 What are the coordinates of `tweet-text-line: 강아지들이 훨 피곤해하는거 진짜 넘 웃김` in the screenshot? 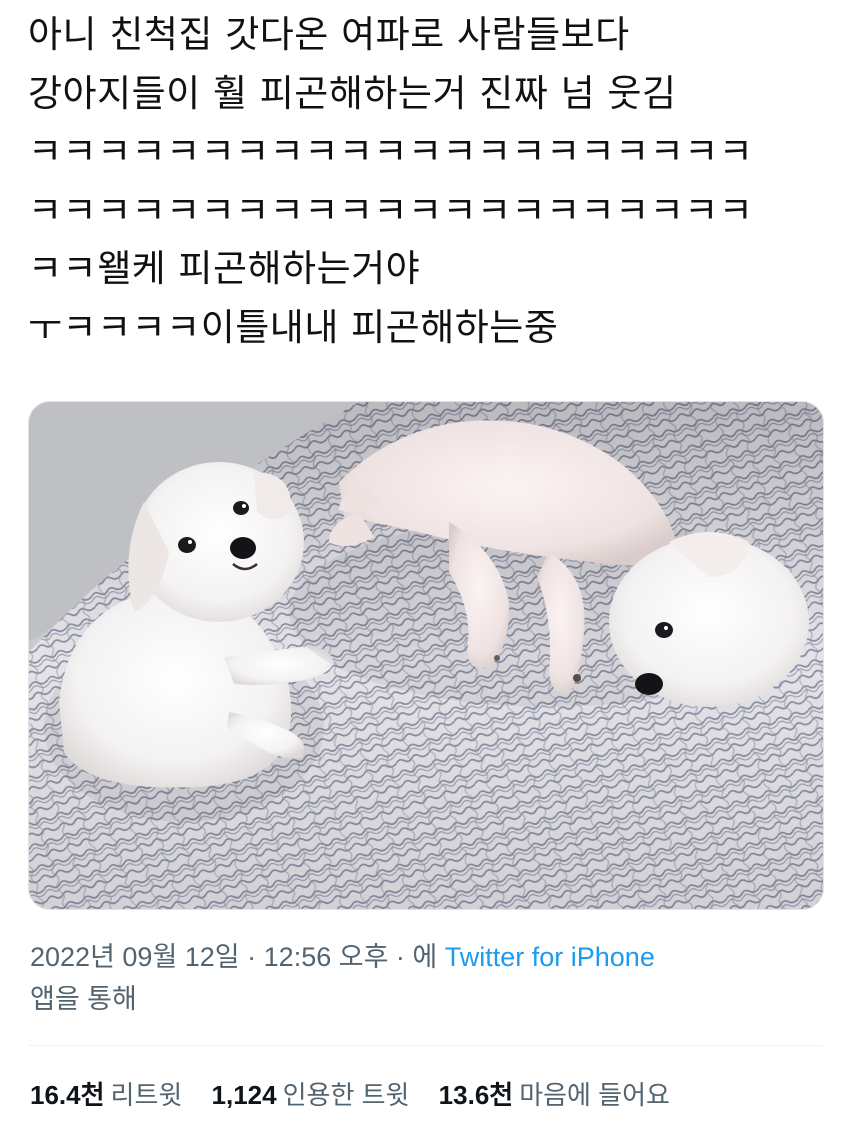 It's located at (352, 93).